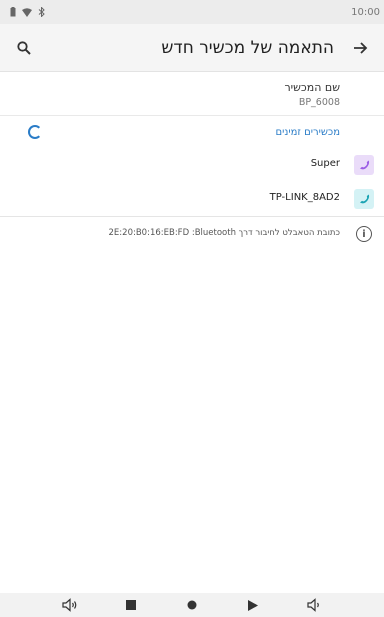 The height and width of the screenshot is (617, 384). I want to click on home-button, so click(192, 605).